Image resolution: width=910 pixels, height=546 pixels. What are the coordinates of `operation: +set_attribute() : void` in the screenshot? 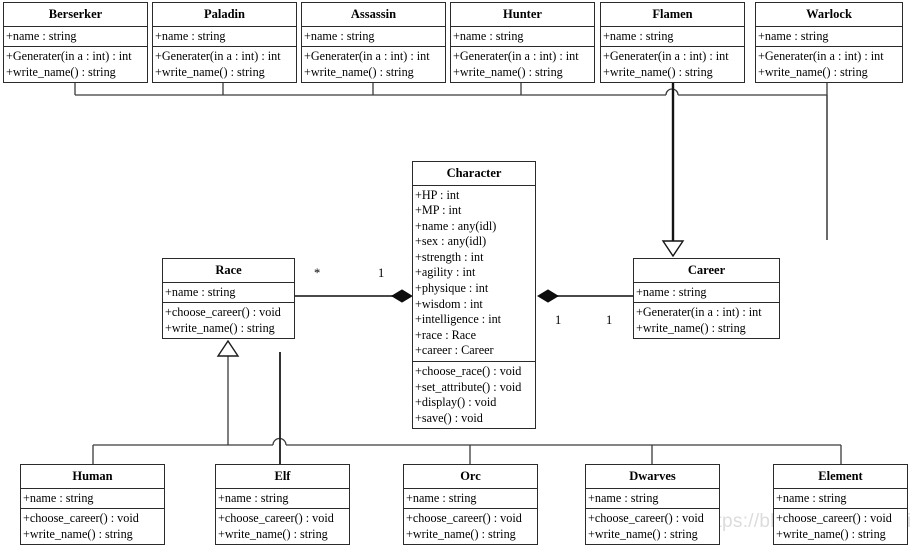 It's located at (468, 386).